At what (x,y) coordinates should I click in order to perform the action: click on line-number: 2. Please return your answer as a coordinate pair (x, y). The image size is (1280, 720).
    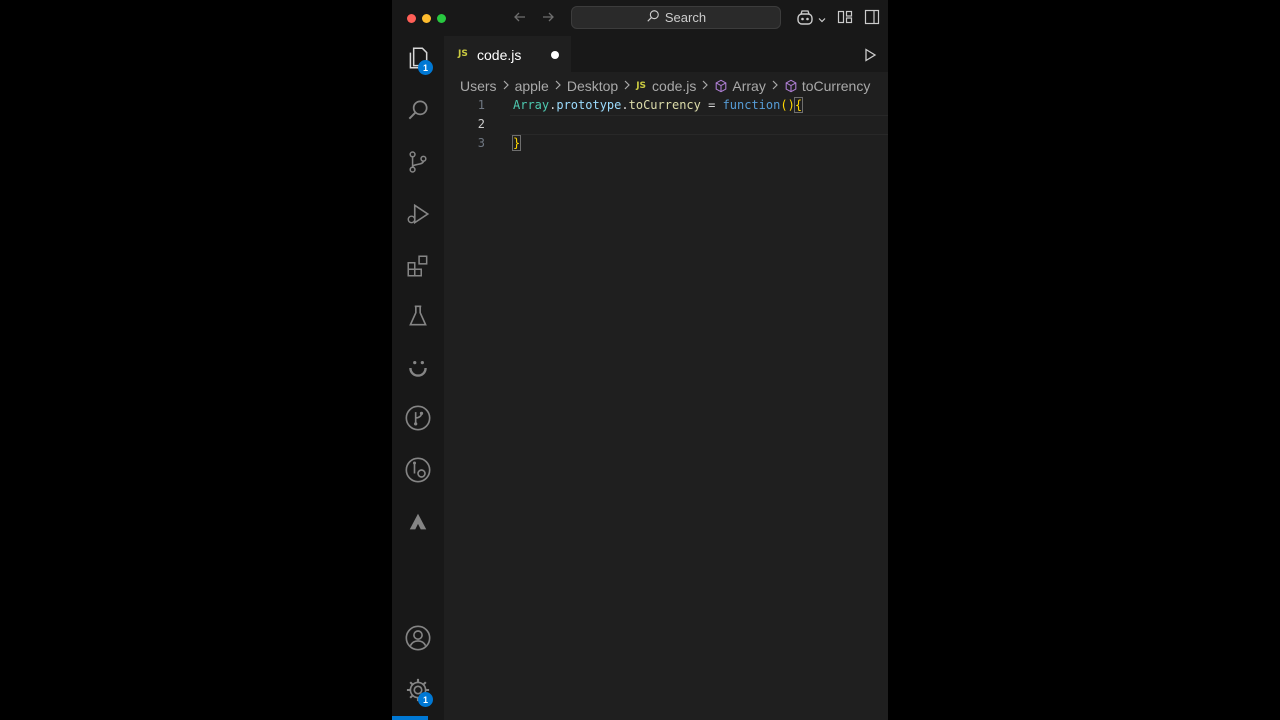
    Looking at the image, I should click on (481, 124).